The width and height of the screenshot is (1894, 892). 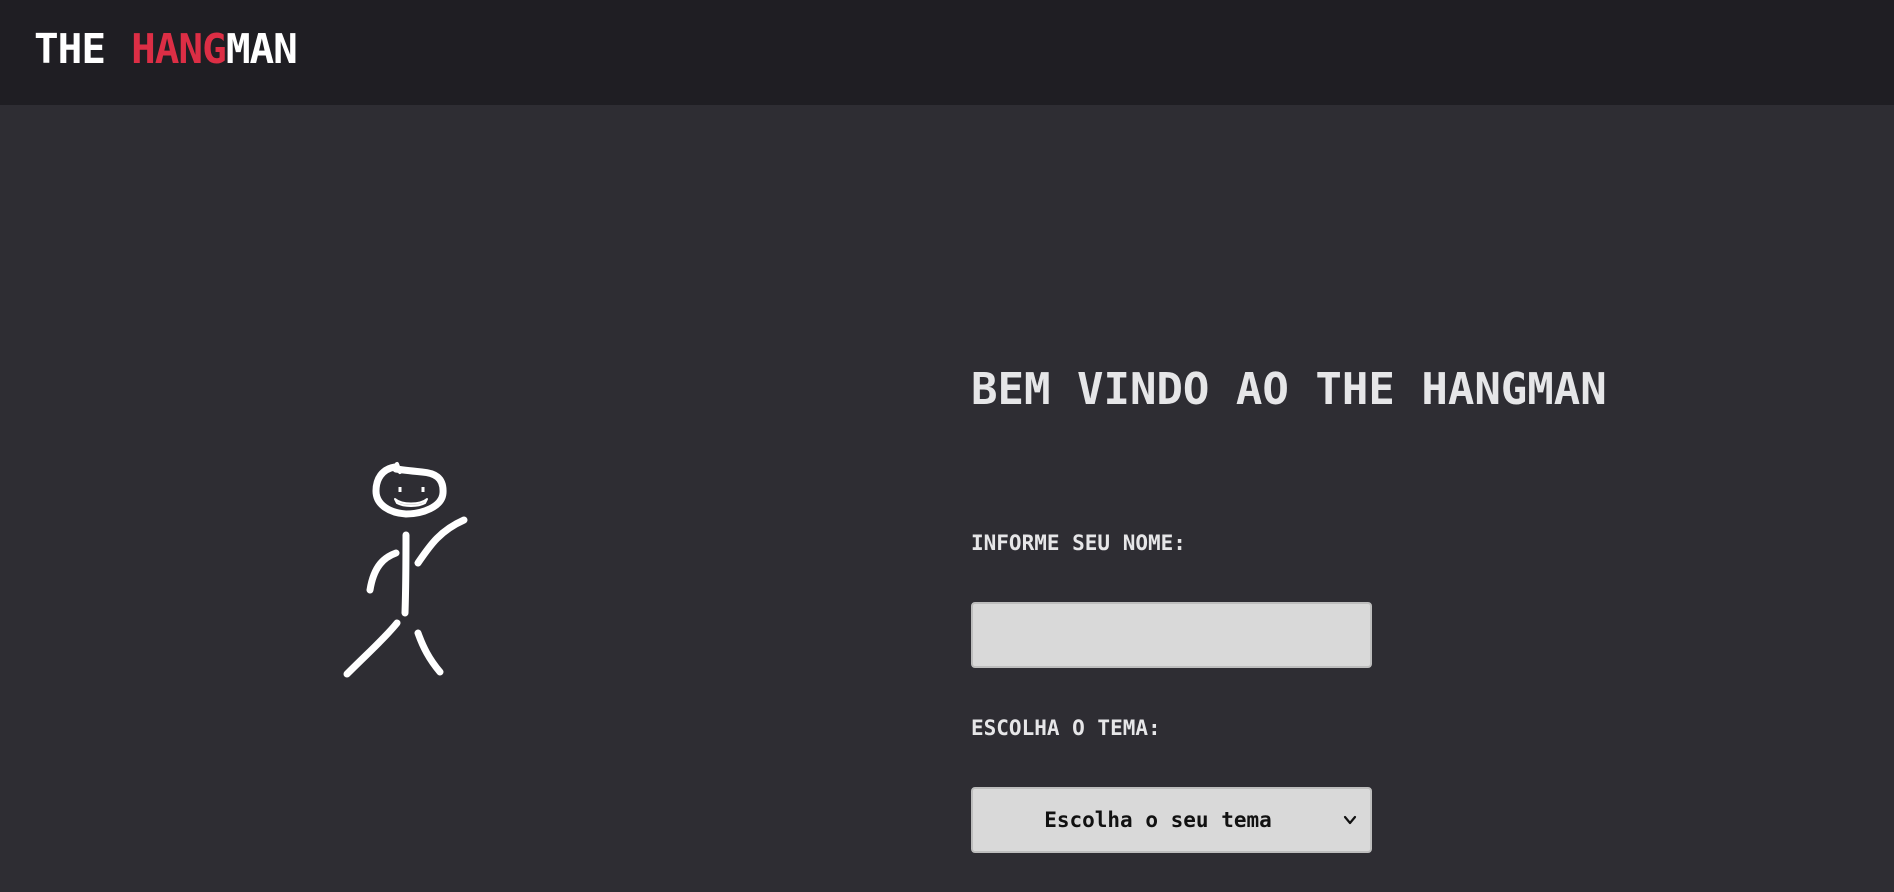 What do you see at coordinates (70, 49) in the screenshot?
I see `logo-word-the: THE` at bounding box center [70, 49].